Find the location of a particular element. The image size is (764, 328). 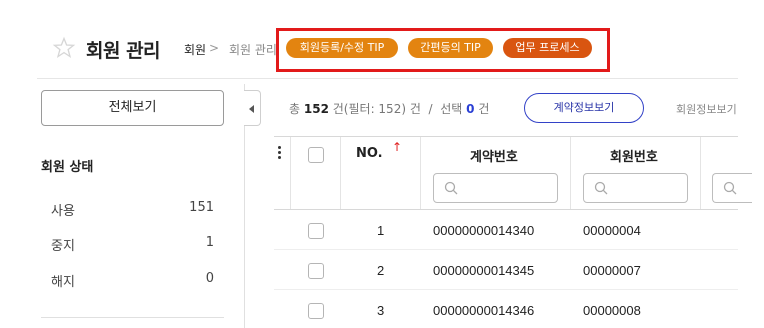

status-count: 151 is located at coordinates (201, 207).